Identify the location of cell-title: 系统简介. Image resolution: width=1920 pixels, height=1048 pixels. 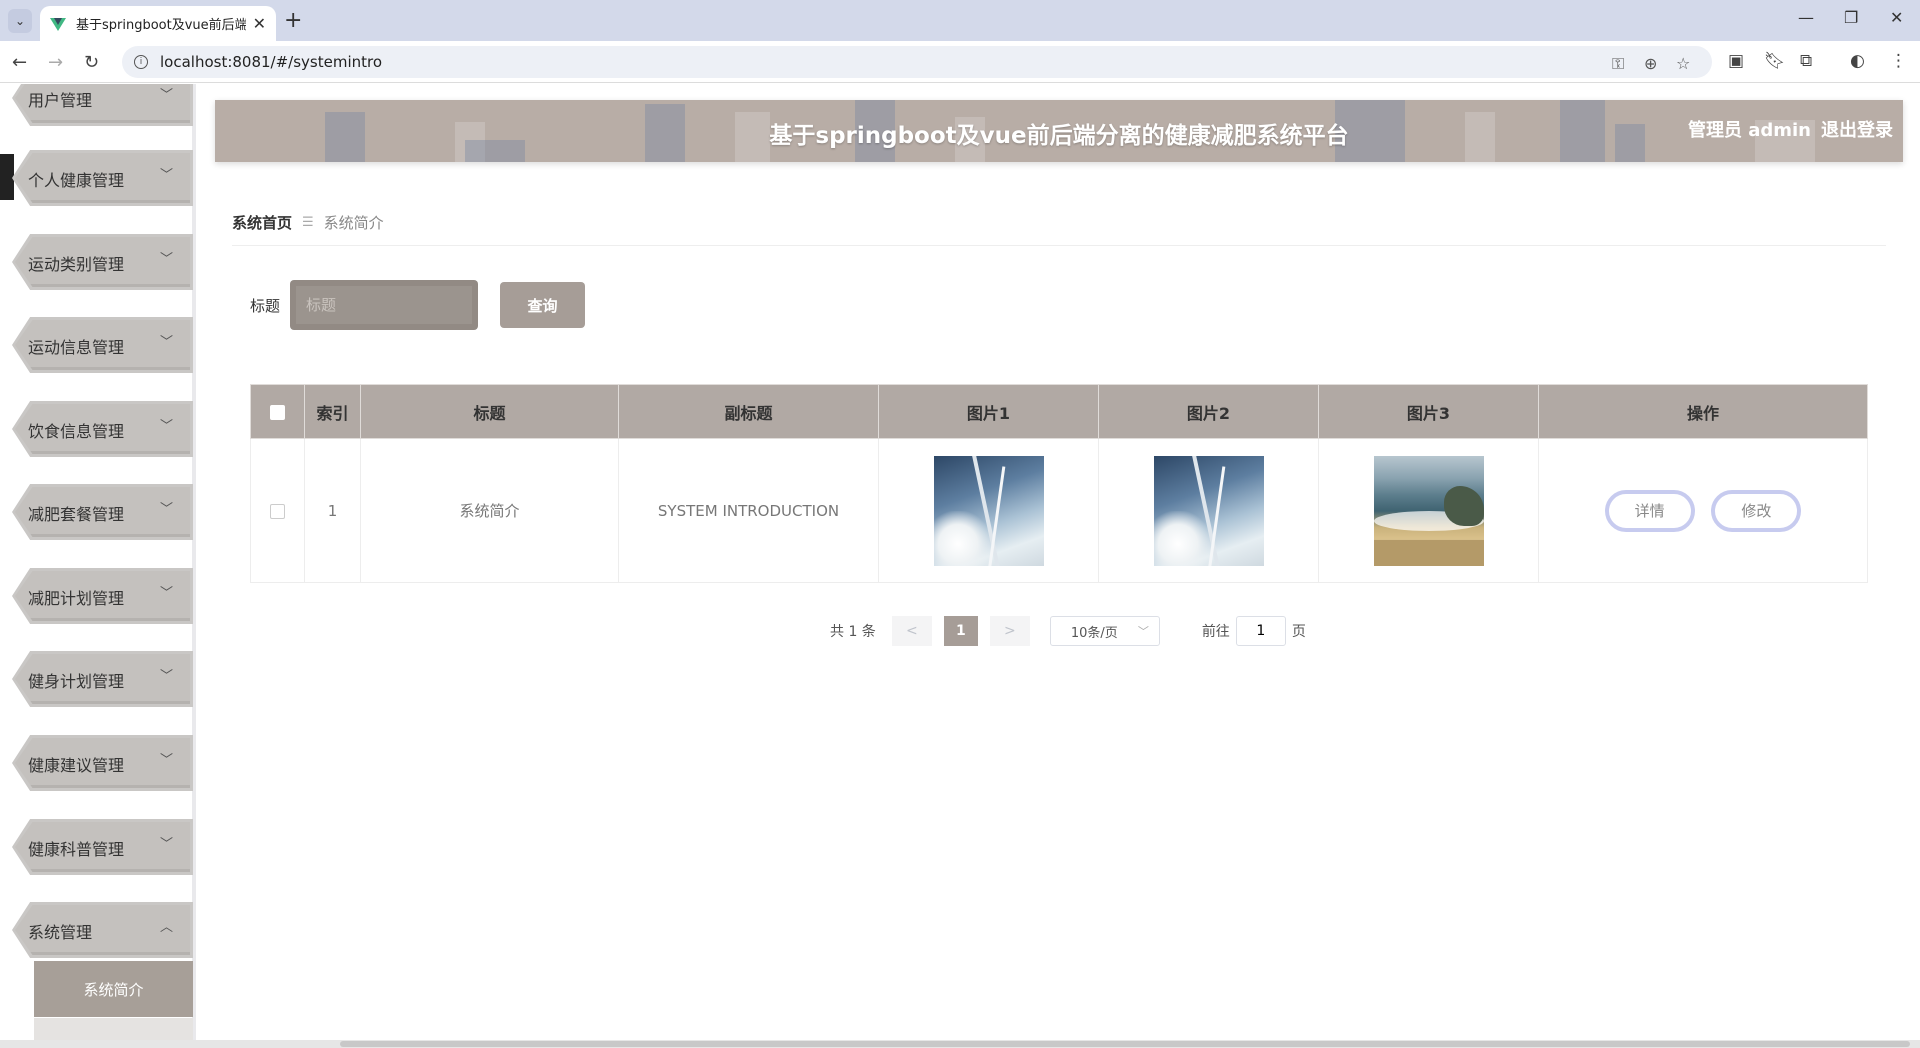
(489, 510).